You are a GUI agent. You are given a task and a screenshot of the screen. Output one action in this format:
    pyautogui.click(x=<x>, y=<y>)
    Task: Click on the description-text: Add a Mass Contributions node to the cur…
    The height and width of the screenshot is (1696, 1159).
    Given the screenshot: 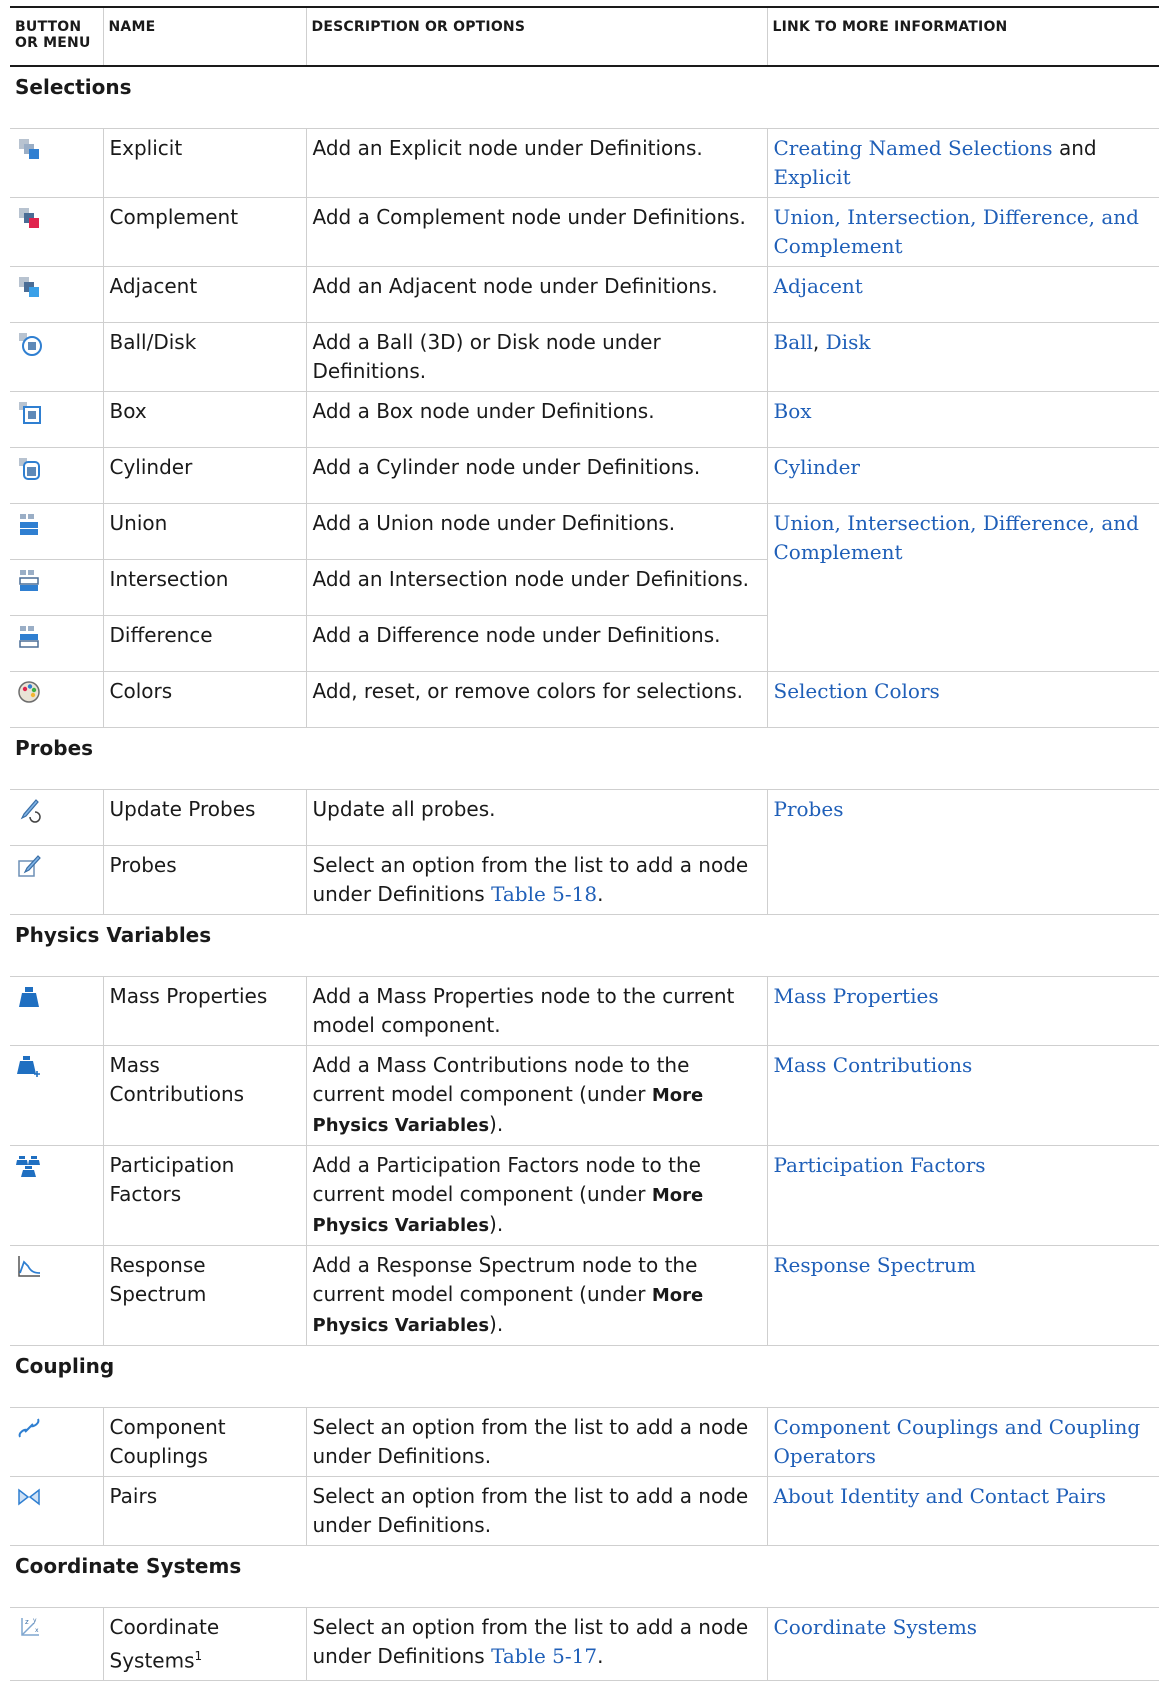 What is the action you would take?
    pyautogui.click(x=501, y=1079)
    